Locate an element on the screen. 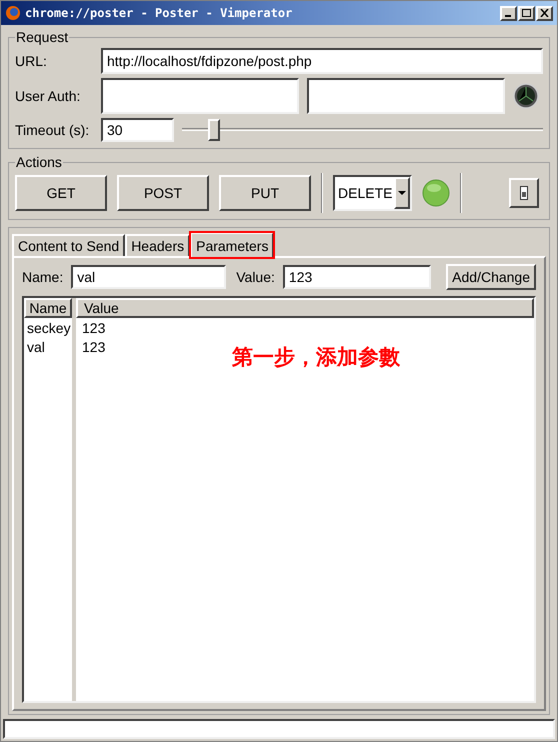 This screenshot has height=742, width=558. maximize-icon is located at coordinates (526, 13).